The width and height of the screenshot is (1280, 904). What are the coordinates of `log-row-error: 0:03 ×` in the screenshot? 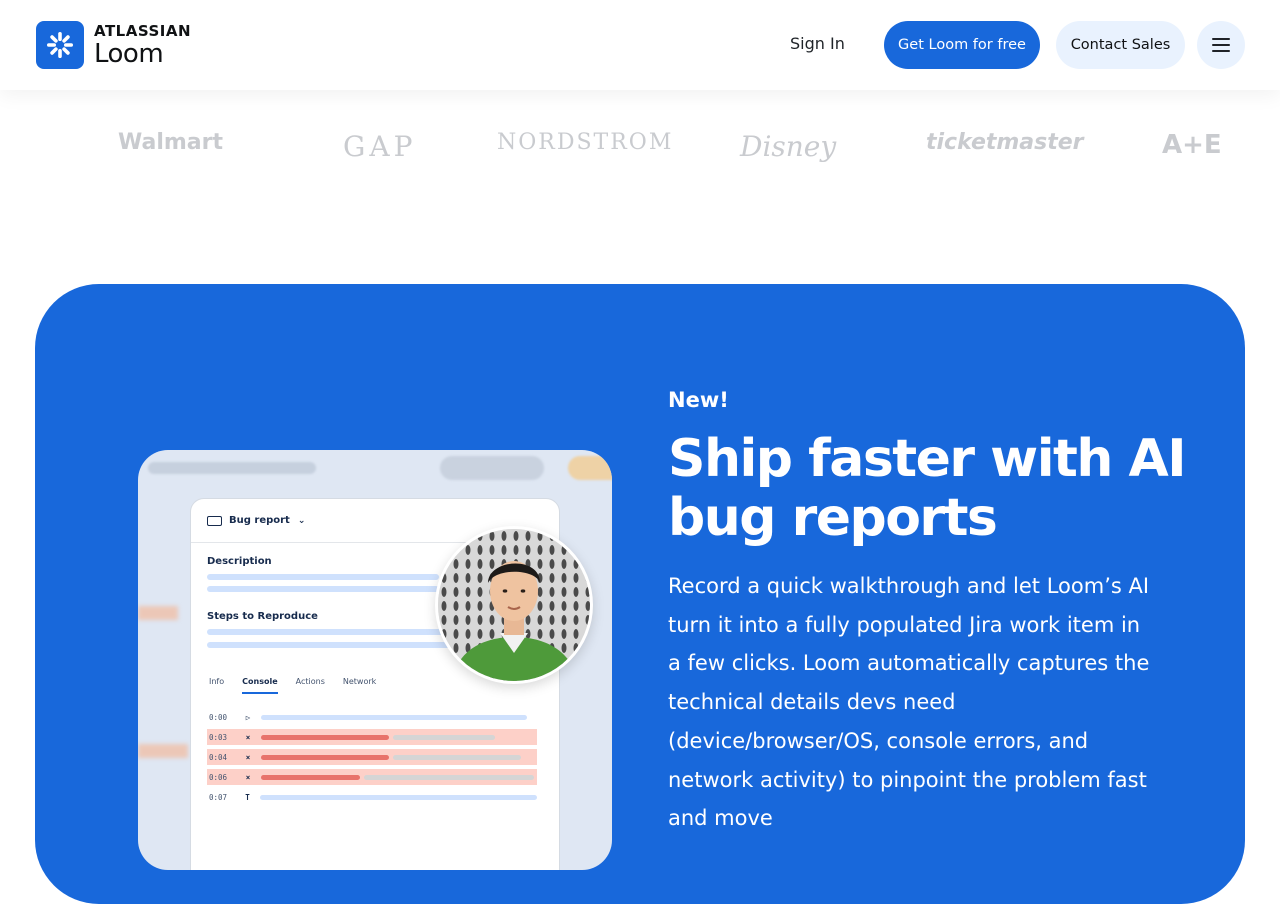 It's located at (372, 737).